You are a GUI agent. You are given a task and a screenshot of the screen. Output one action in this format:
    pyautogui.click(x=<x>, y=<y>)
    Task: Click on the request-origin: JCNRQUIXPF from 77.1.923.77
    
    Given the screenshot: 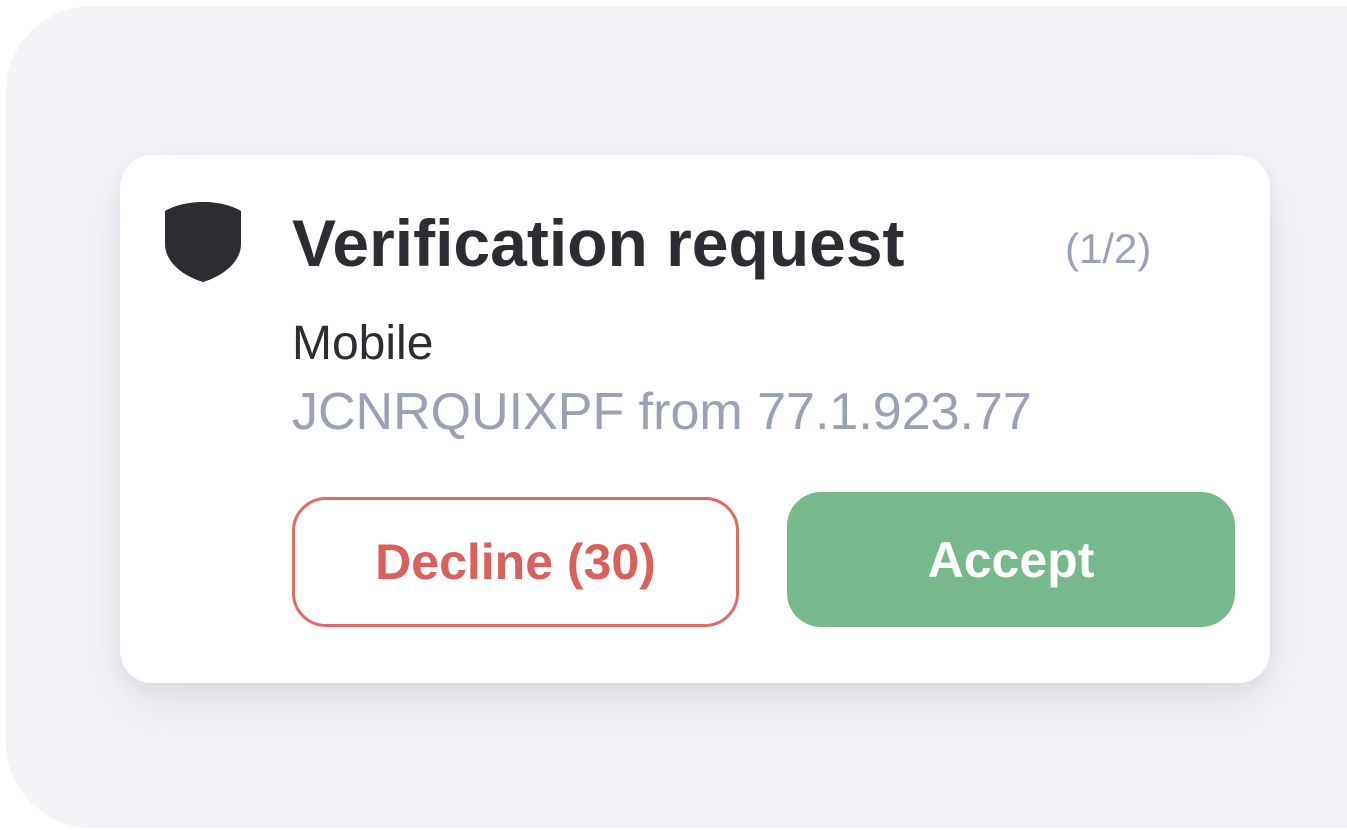 What is the action you would take?
    pyautogui.click(x=662, y=412)
    